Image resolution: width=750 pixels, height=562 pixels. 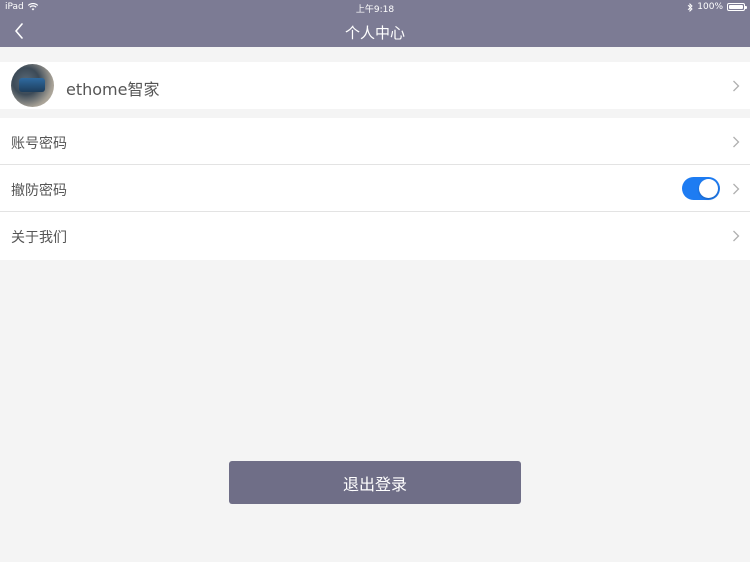 I want to click on disarm-password-toggle, so click(x=701, y=188).